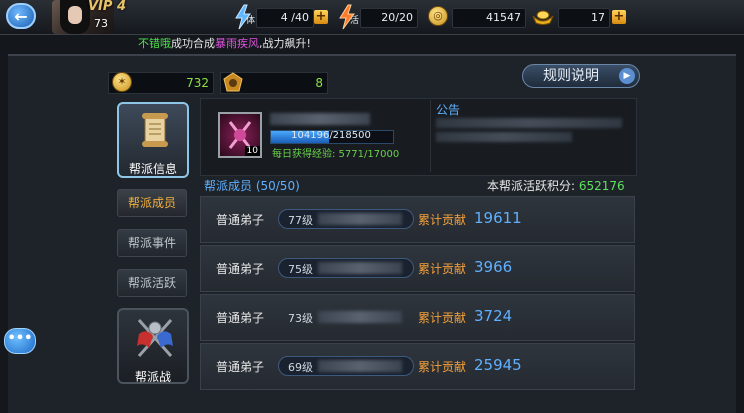 This screenshot has height=413, width=744. Describe the element at coordinates (122, 82) in the screenshot. I see `guild-coin-icon: ✶` at that location.